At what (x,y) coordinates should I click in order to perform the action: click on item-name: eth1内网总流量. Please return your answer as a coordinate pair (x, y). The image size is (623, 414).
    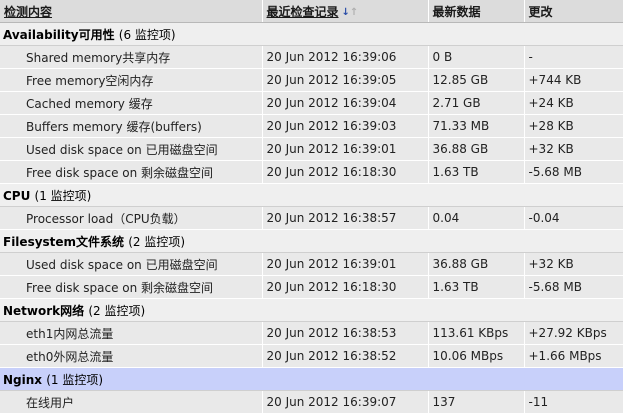
    Looking at the image, I should click on (131, 333).